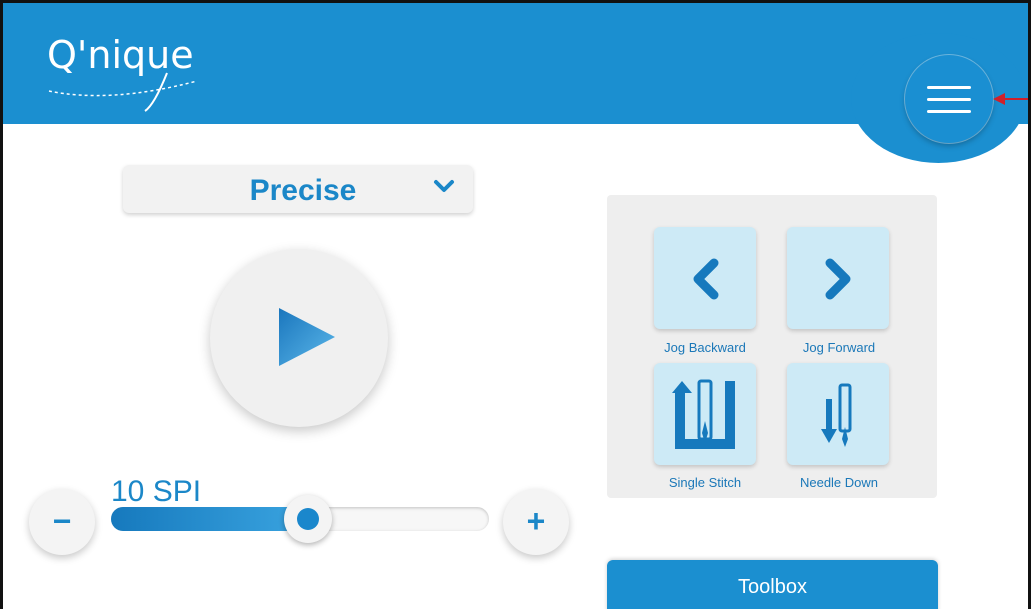 Image resolution: width=1031 pixels, height=609 pixels. I want to click on mode-selected-value: Precise, so click(303, 190).